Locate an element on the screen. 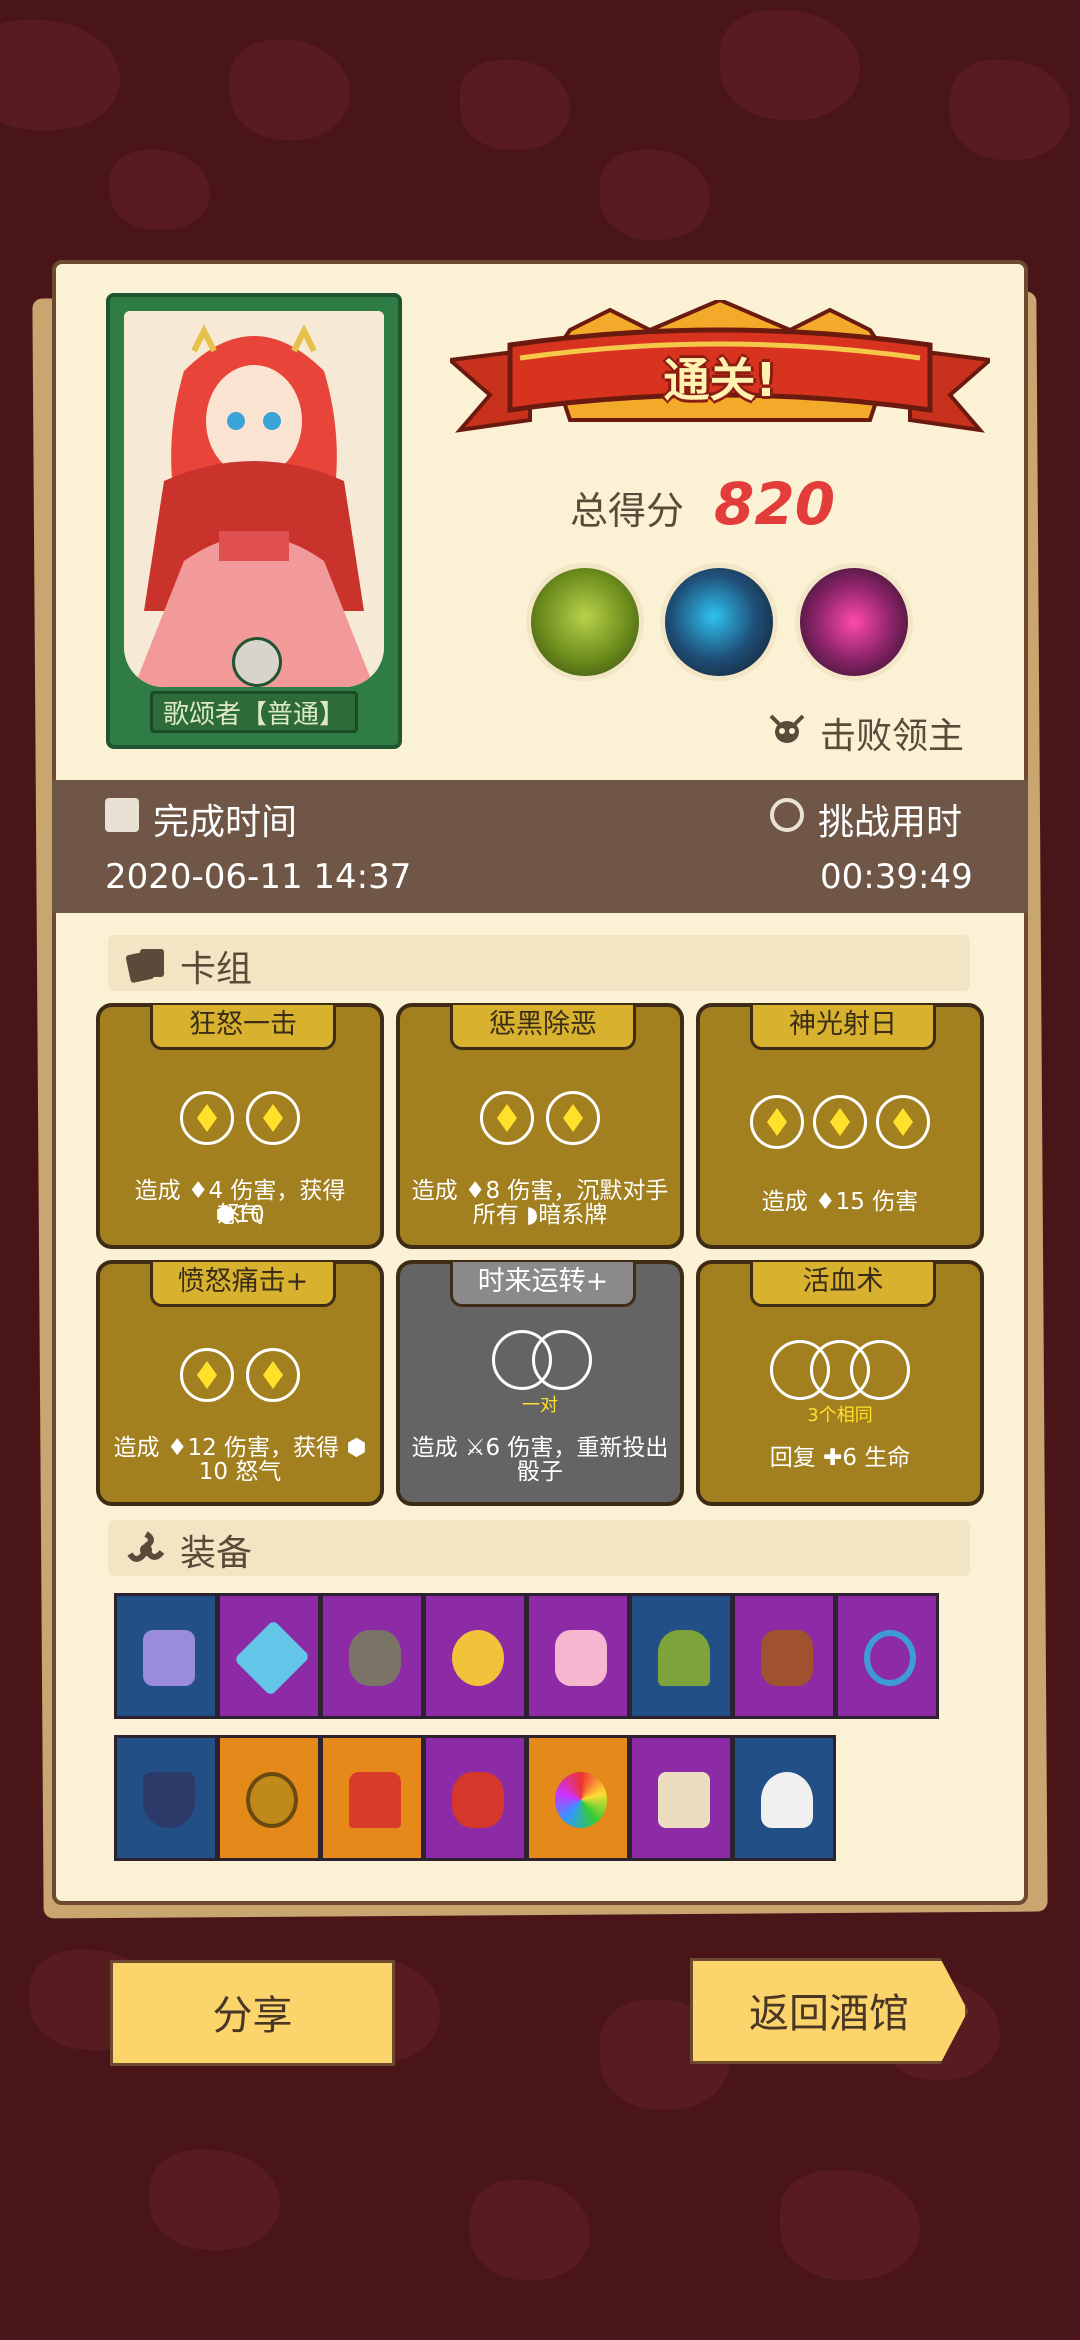 Image resolution: width=1080 pixels, height=2340 pixels. card-desc-line: 造成 ⚔6 伤害，重新投出 is located at coordinates (540, 1448).